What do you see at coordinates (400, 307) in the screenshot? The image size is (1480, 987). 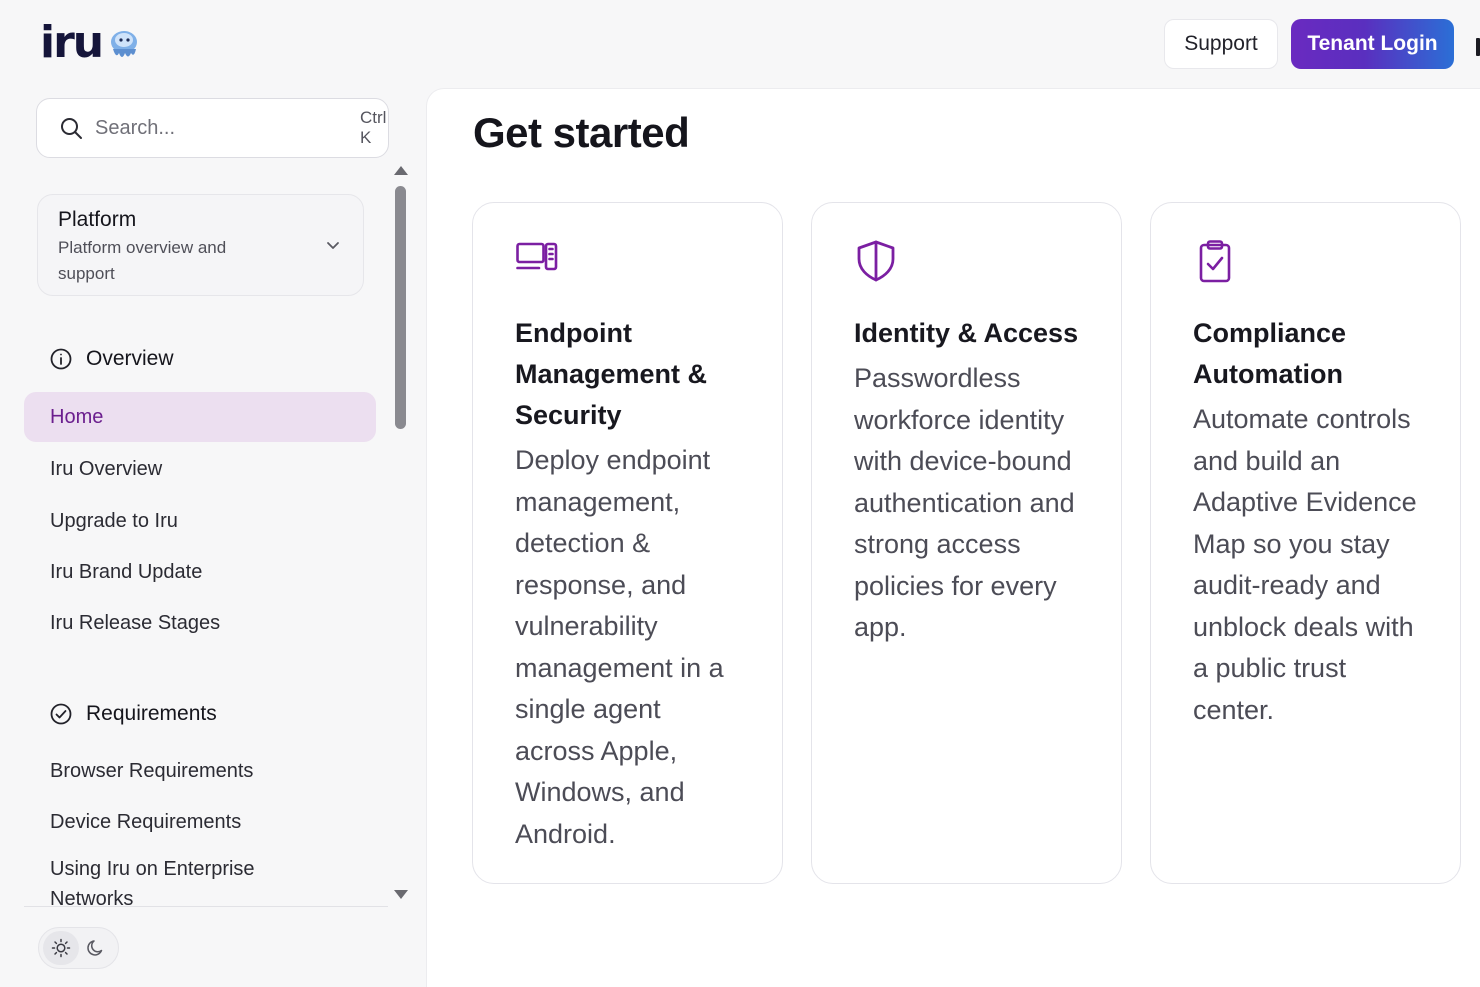 I see `scroll-thumb` at bounding box center [400, 307].